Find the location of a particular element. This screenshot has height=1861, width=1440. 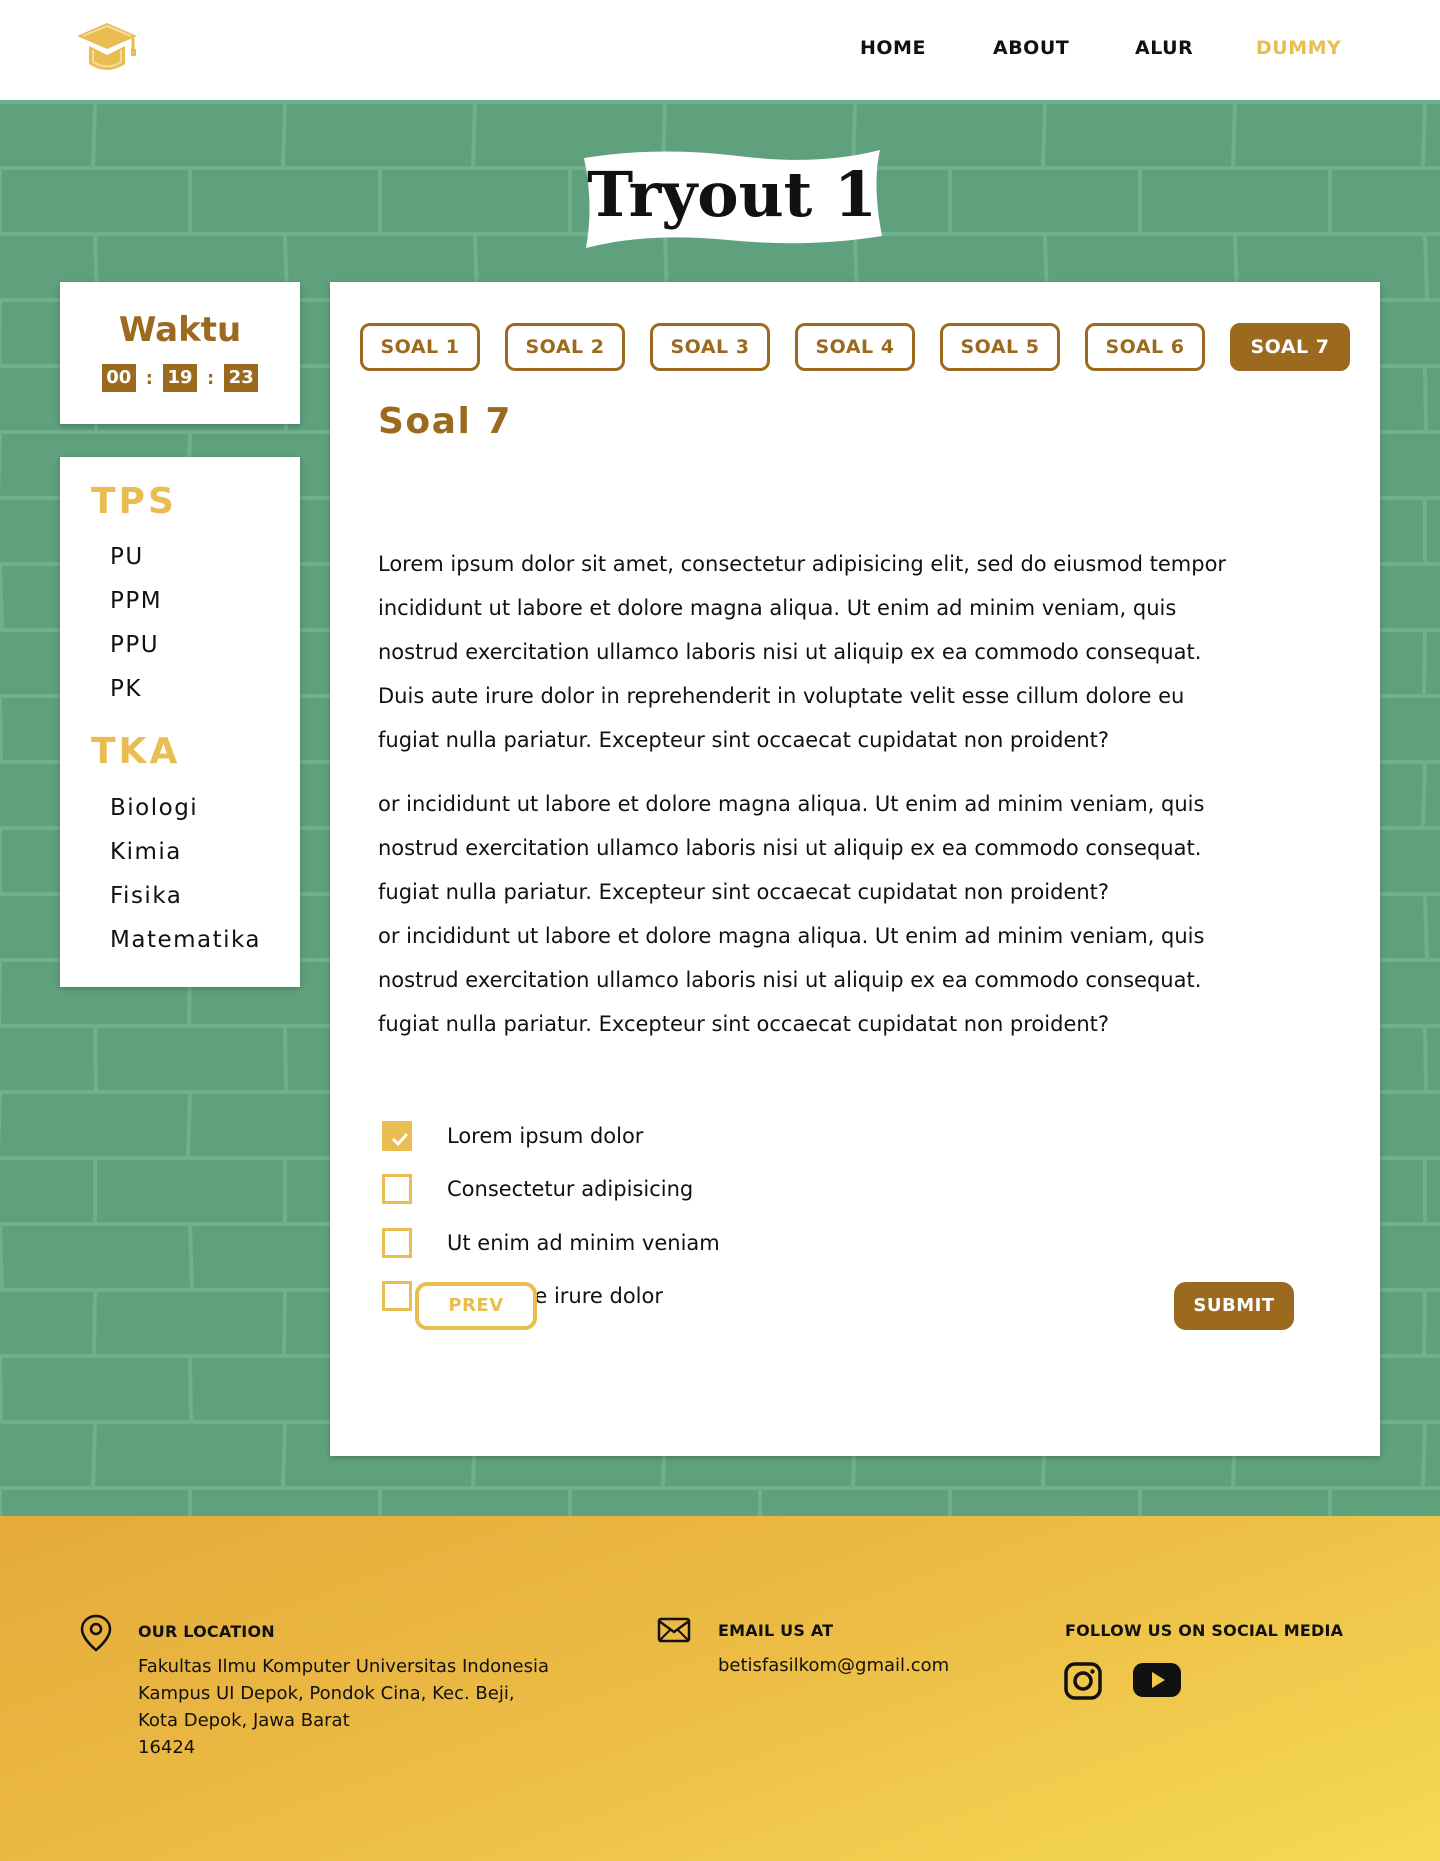

answer-option-3: Ut enim ad minim veniam is located at coordinates (551, 1243).